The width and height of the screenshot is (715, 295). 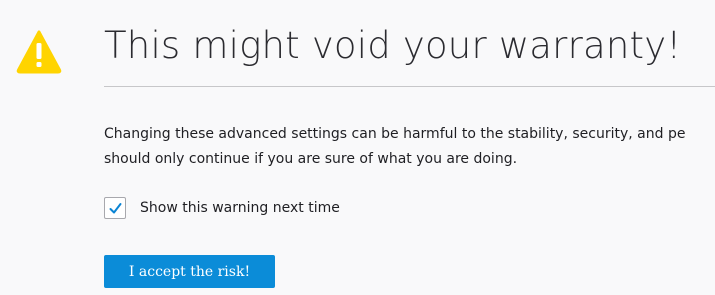 I want to click on accept-risk-button: I accept the risk!, so click(x=189, y=271).